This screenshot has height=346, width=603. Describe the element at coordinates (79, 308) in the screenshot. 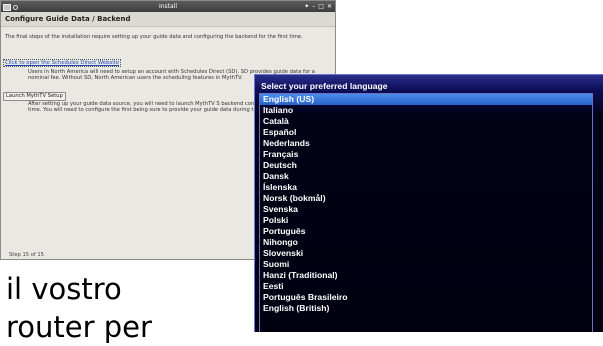

I see `caption-text: il vostro router per` at that location.